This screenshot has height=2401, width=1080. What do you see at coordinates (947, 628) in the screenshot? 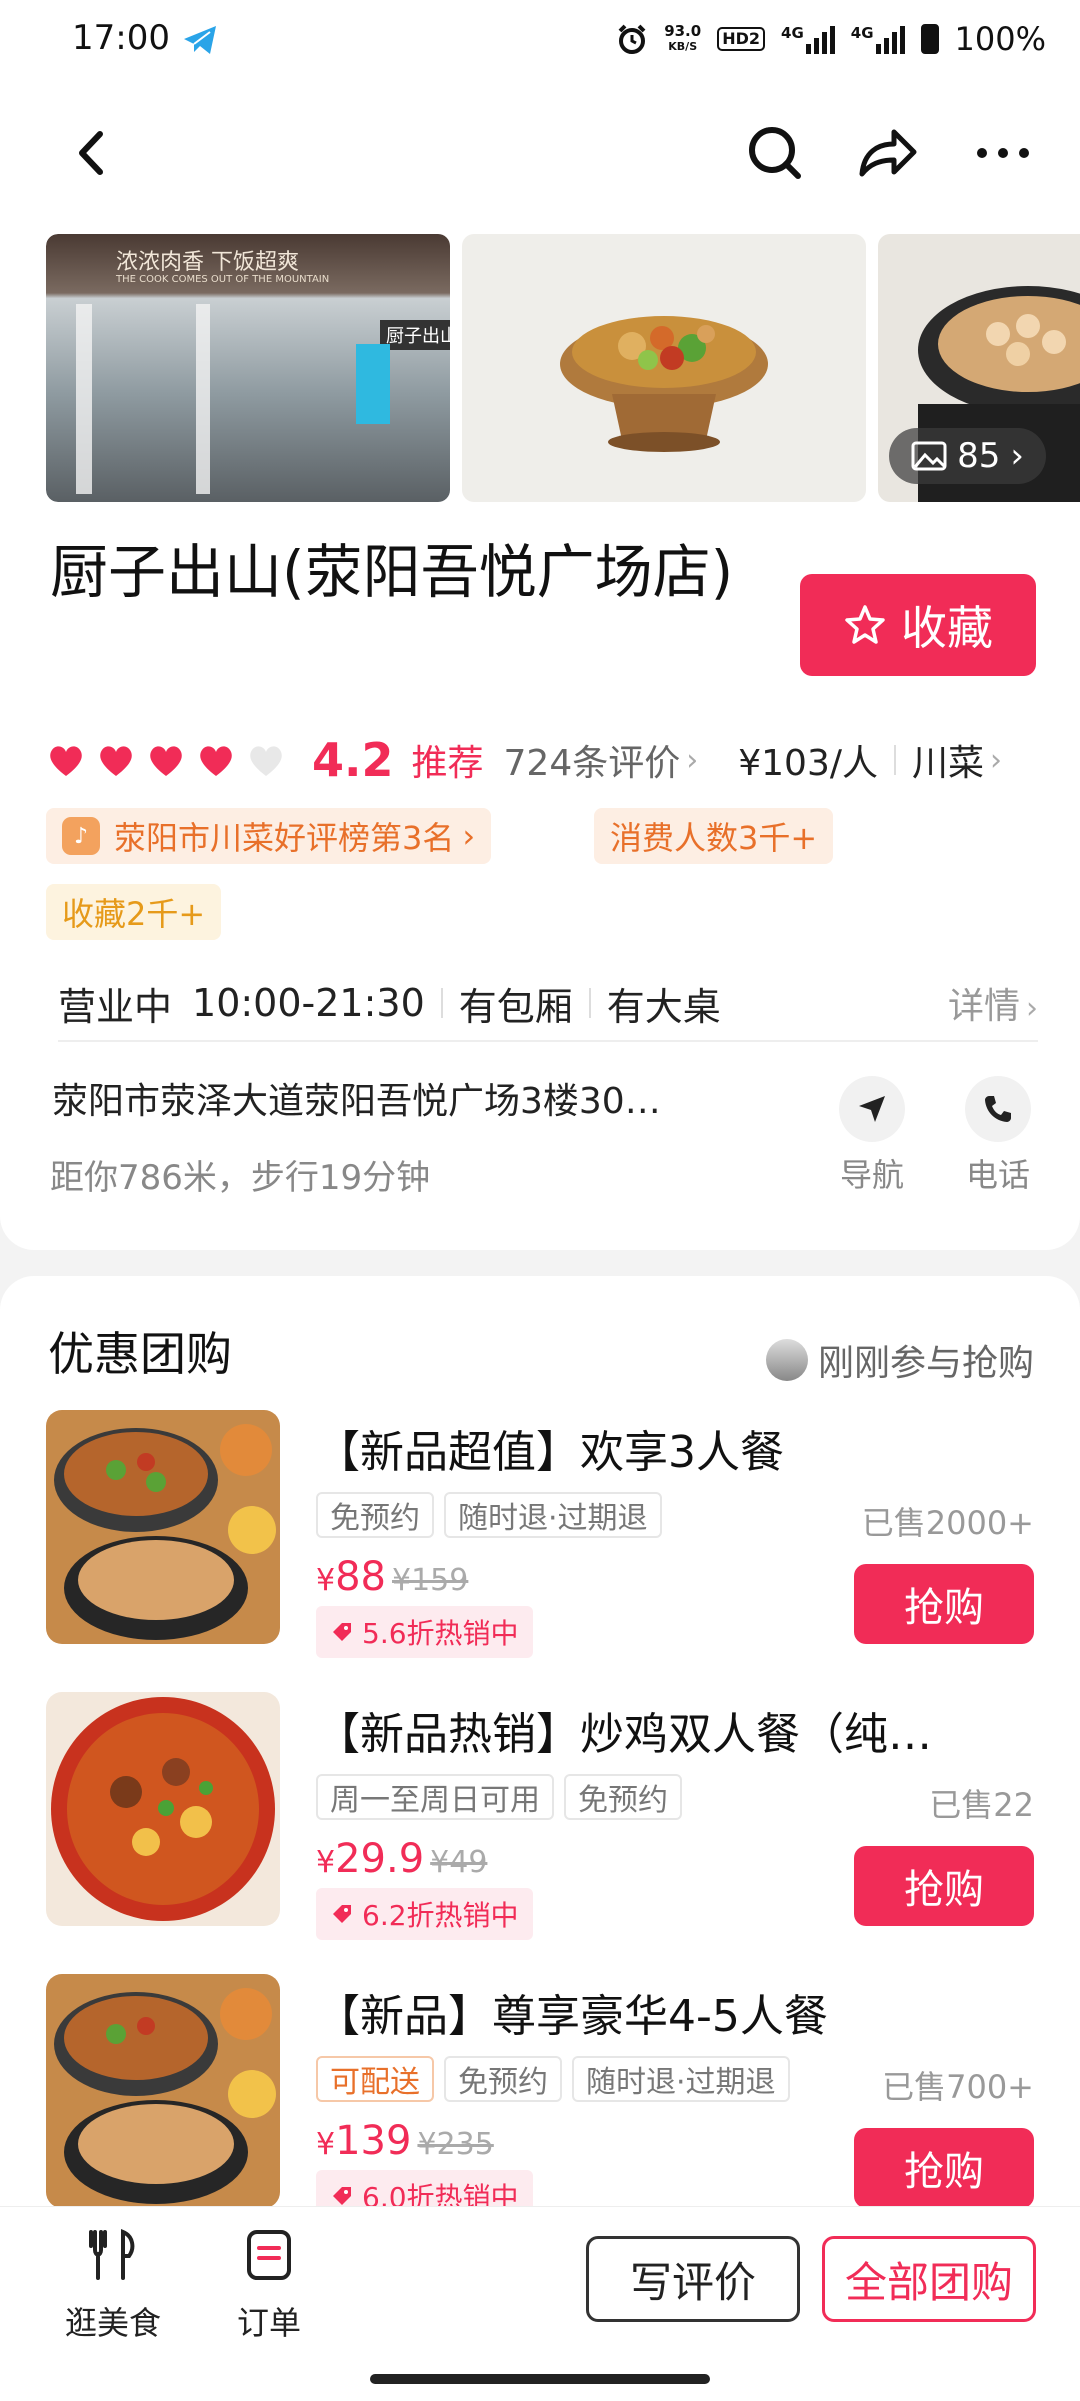
I see `favorite-label: 收藏` at bounding box center [947, 628].